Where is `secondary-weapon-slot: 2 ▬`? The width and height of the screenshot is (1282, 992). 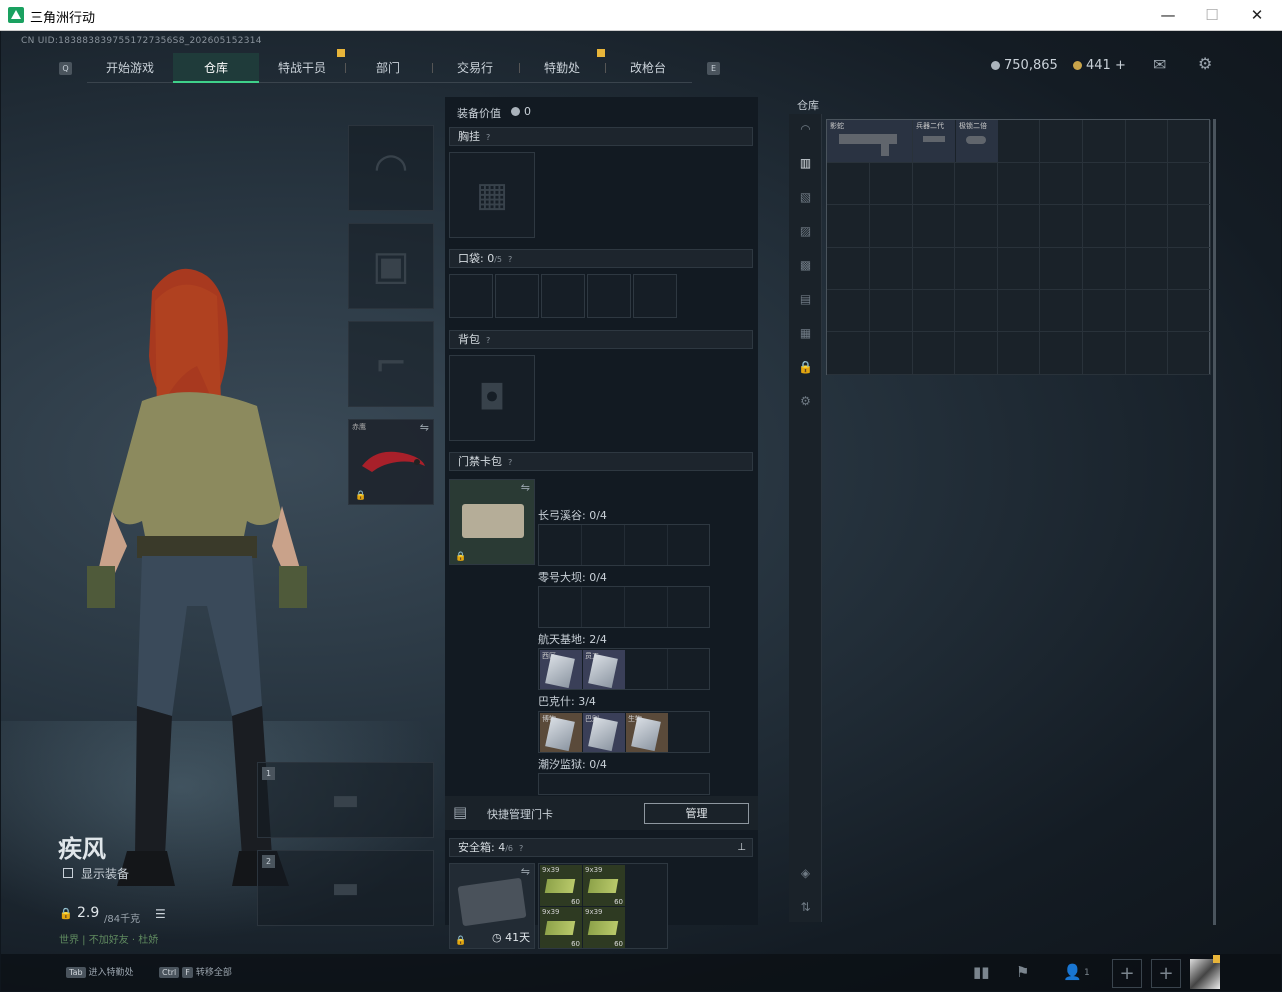
secondary-weapon-slot: 2 ▬ is located at coordinates (345, 888).